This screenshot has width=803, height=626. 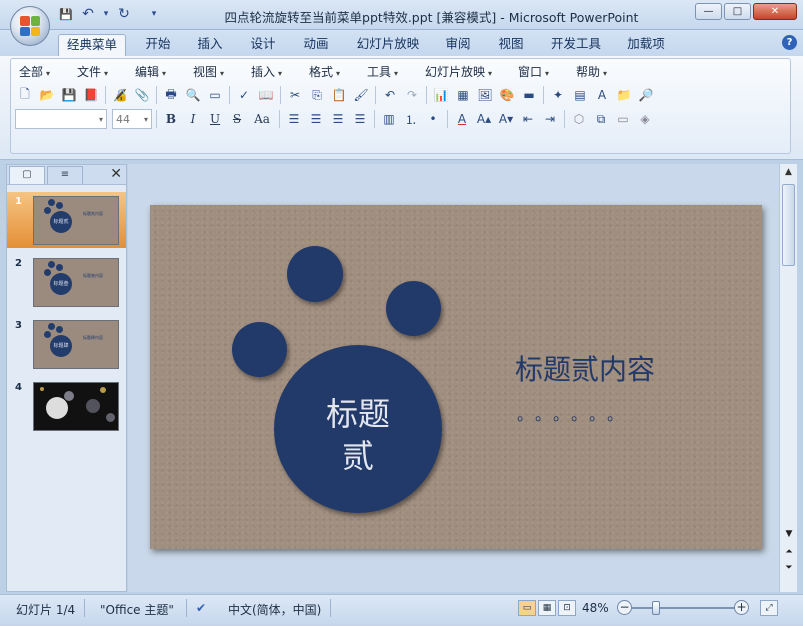 What do you see at coordinates (294, 119) in the screenshot?
I see `align-left-icon: ☰` at bounding box center [294, 119].